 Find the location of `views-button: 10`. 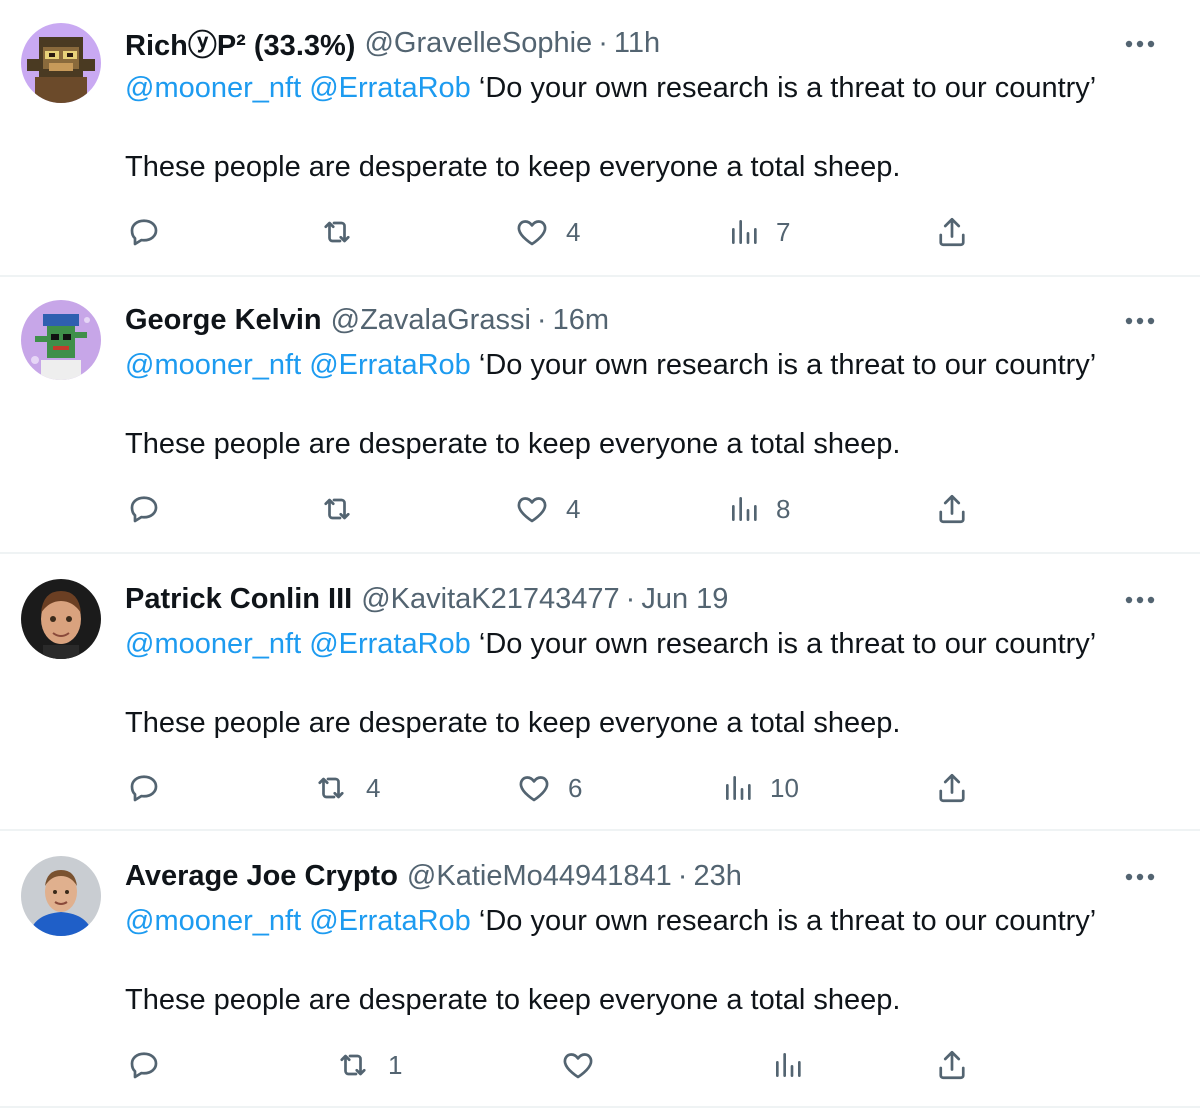

views-button: 10 is located at coordinates (760, 788).